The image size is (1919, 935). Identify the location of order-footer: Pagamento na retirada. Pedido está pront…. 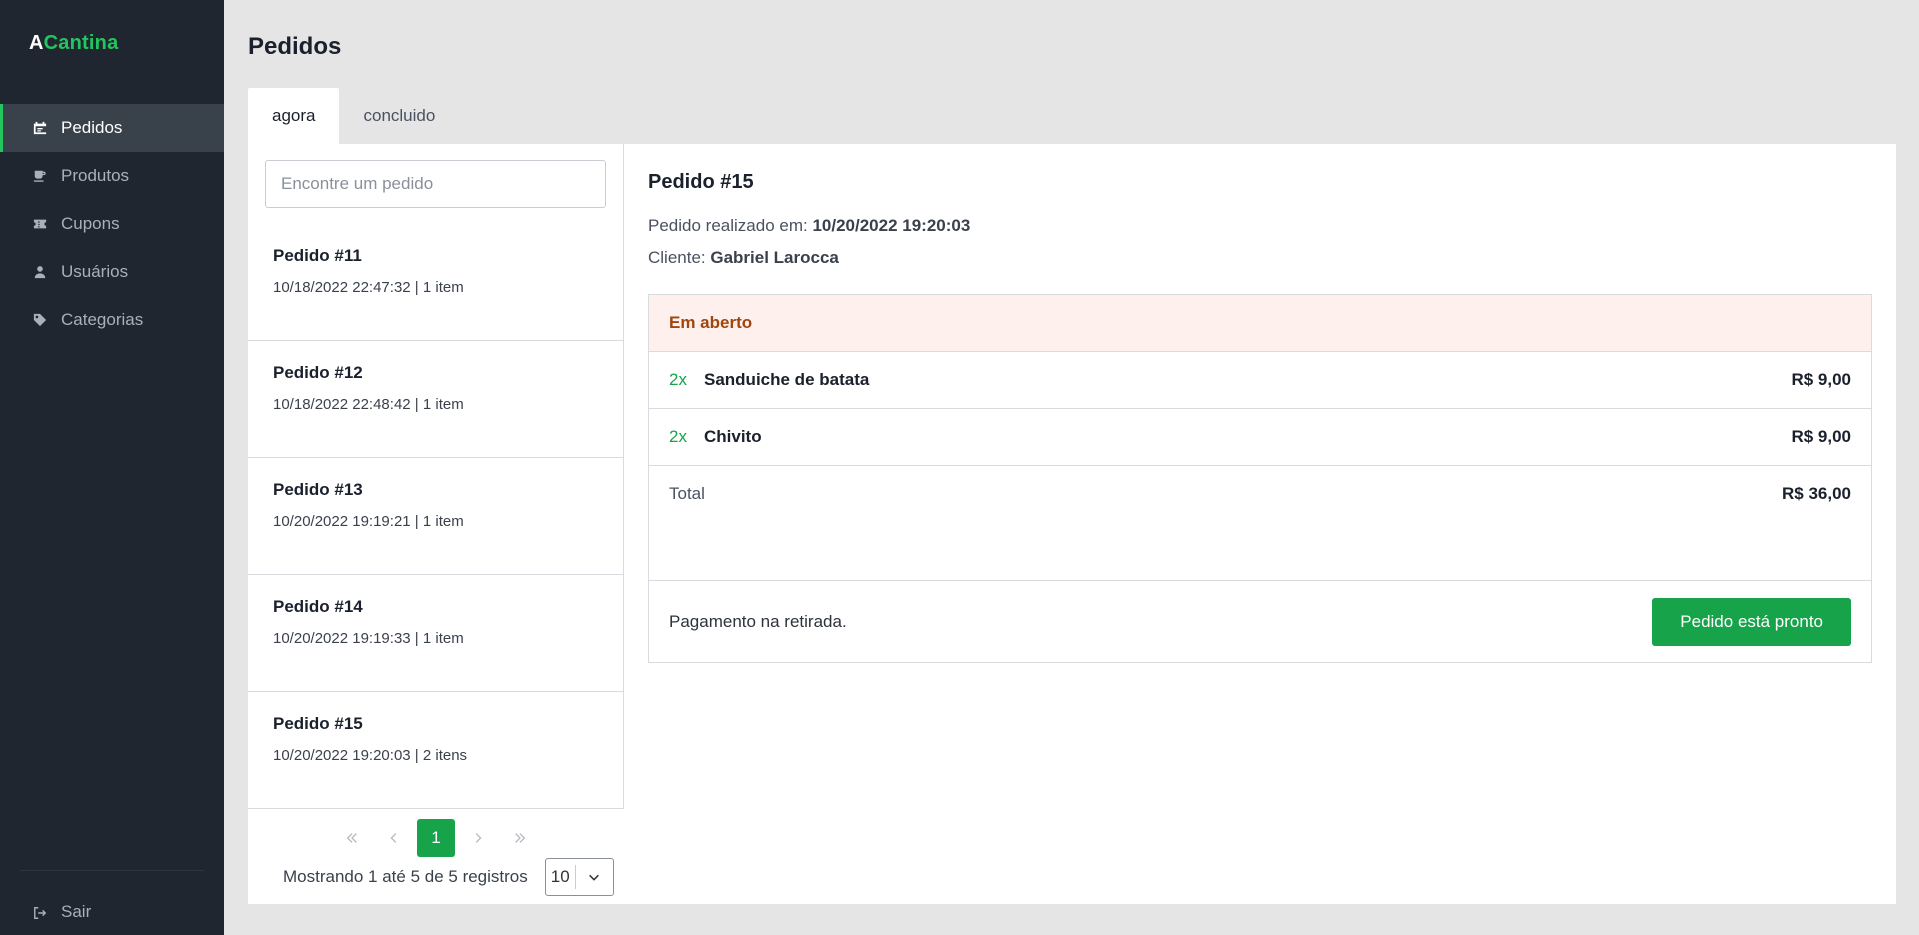
(1260, 621).